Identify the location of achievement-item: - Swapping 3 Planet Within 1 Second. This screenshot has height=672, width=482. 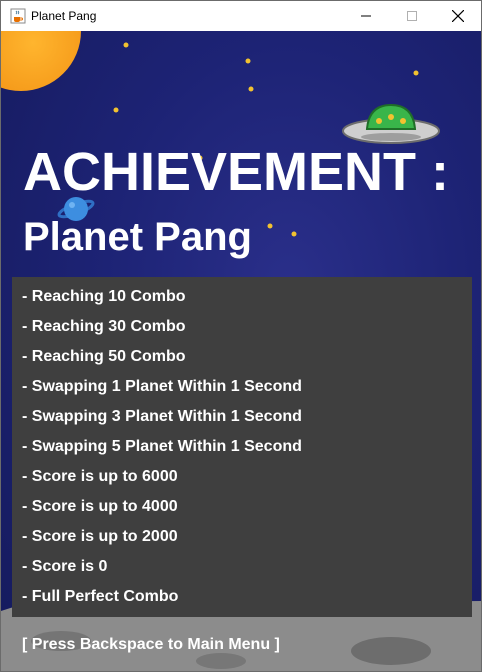
(162, 416).